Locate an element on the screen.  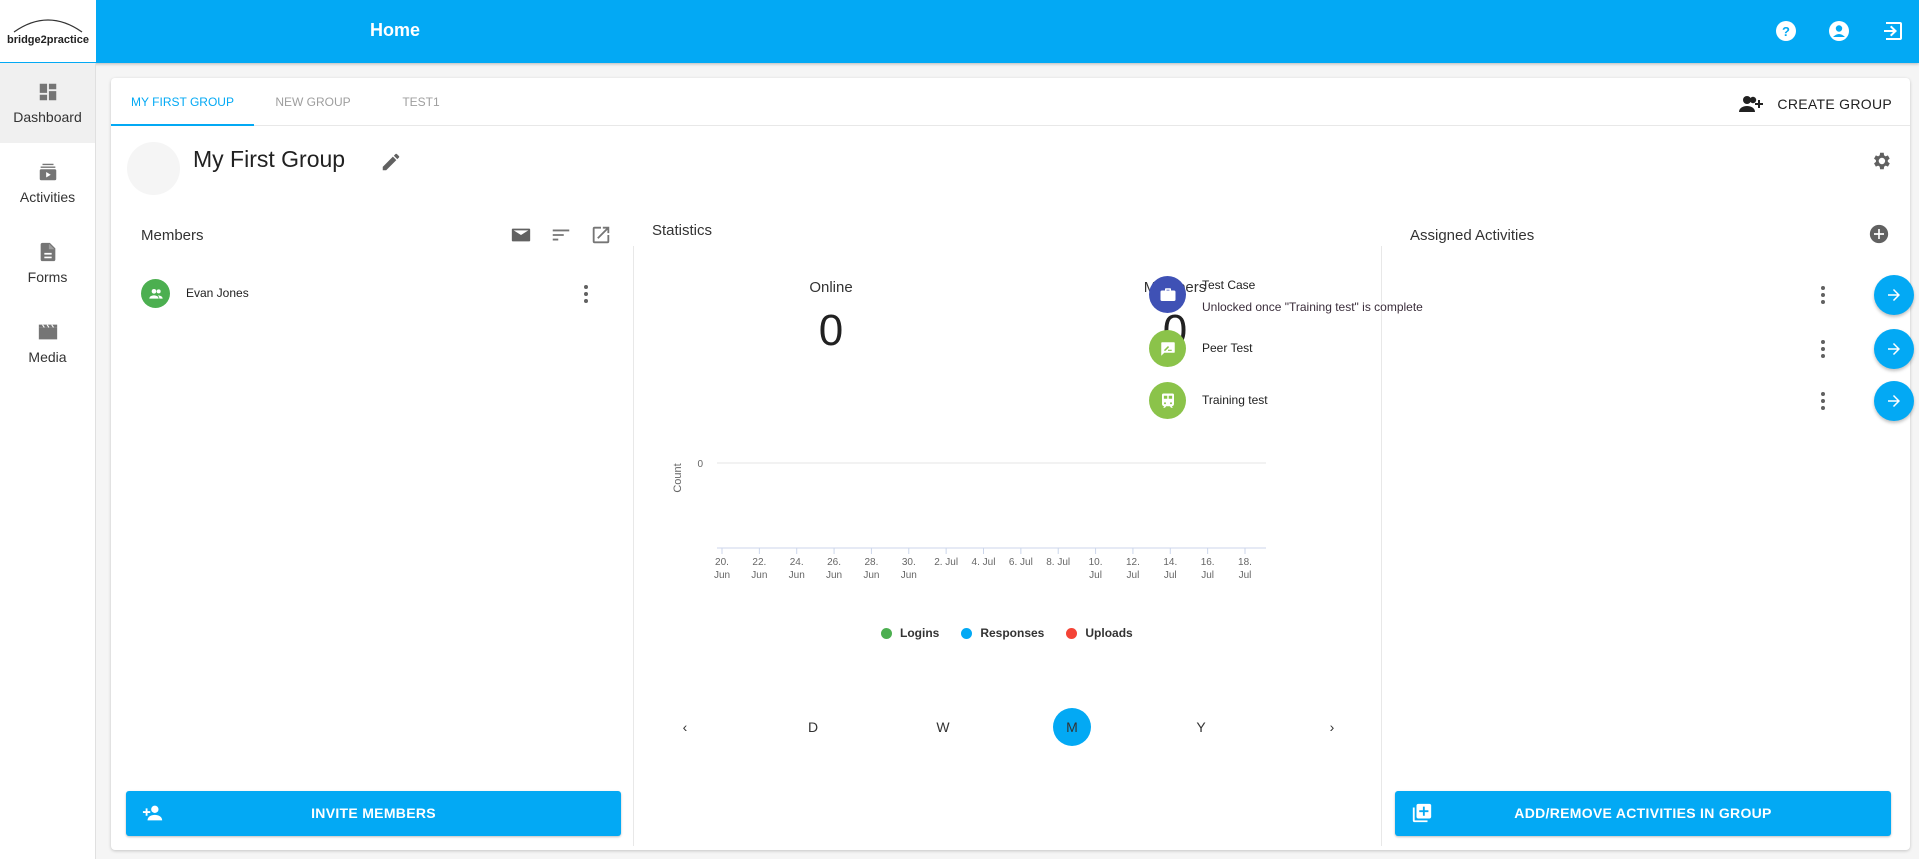
add-remove-activities-button: ADD/REMOVE ACTIVITIES IN GROUP is located at coordinates (1643, 813).